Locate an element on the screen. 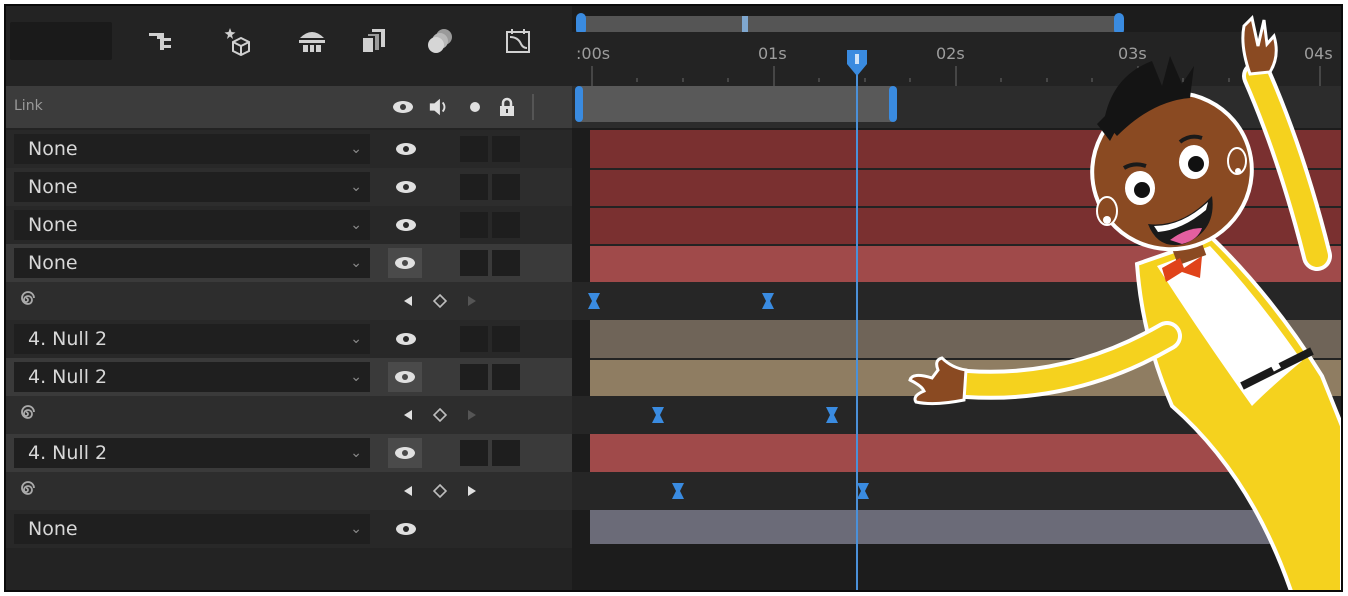 This screenshot has width=1348, height=596. tick-label: 01s is located at coordinates (772, 53).